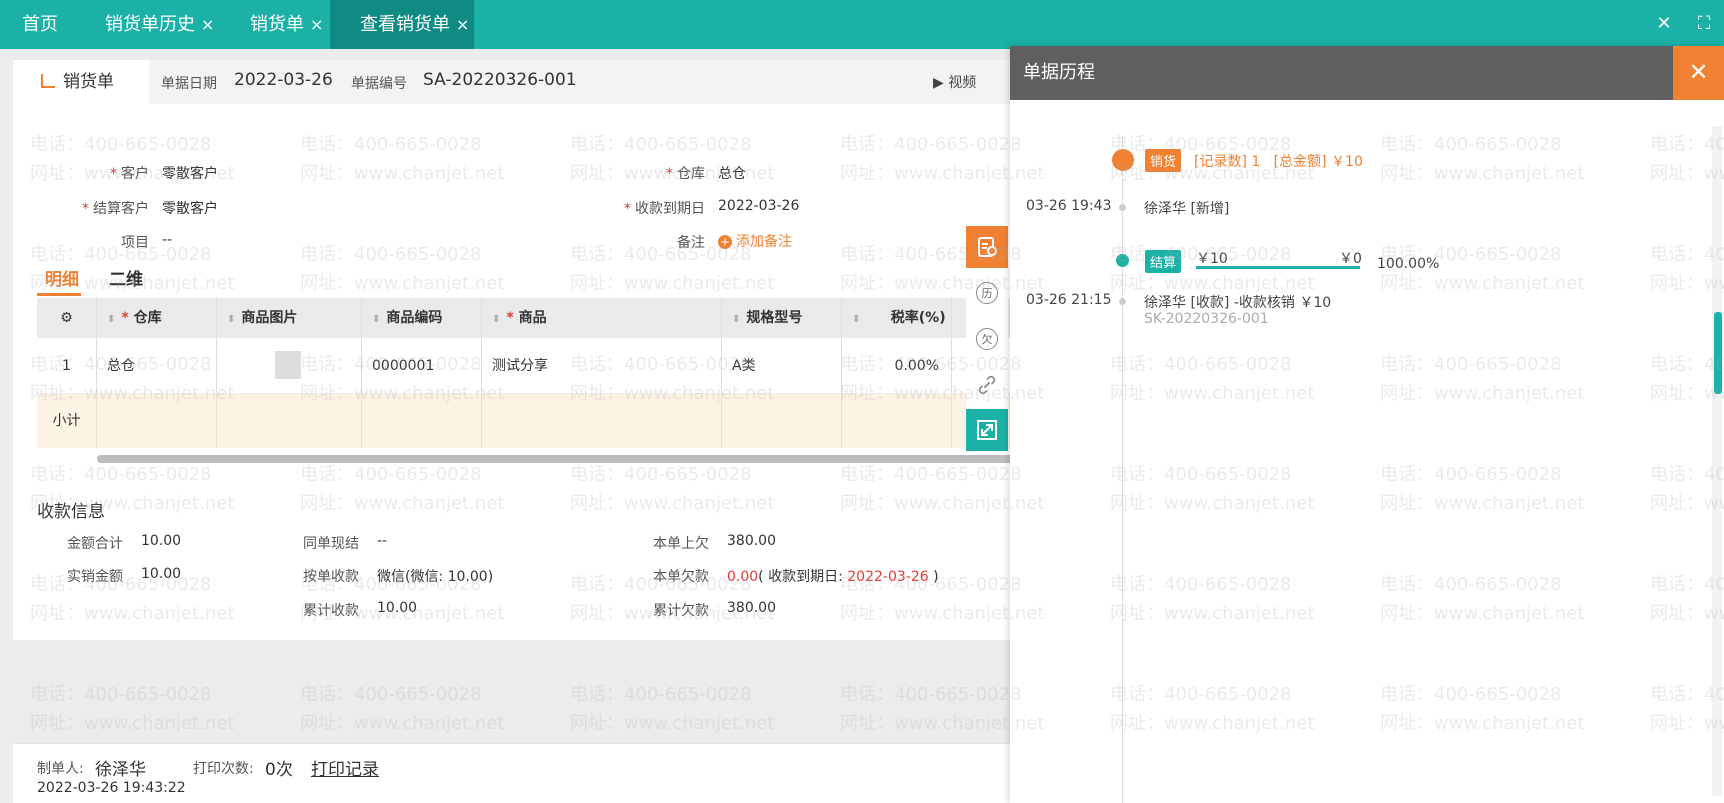 The width and height of the screenshot is (1724, 803). What do you see at coordinates (405, 24) in the screenshot?
I see `tab-label: 查看销货单` at bounding box center [405, 24].